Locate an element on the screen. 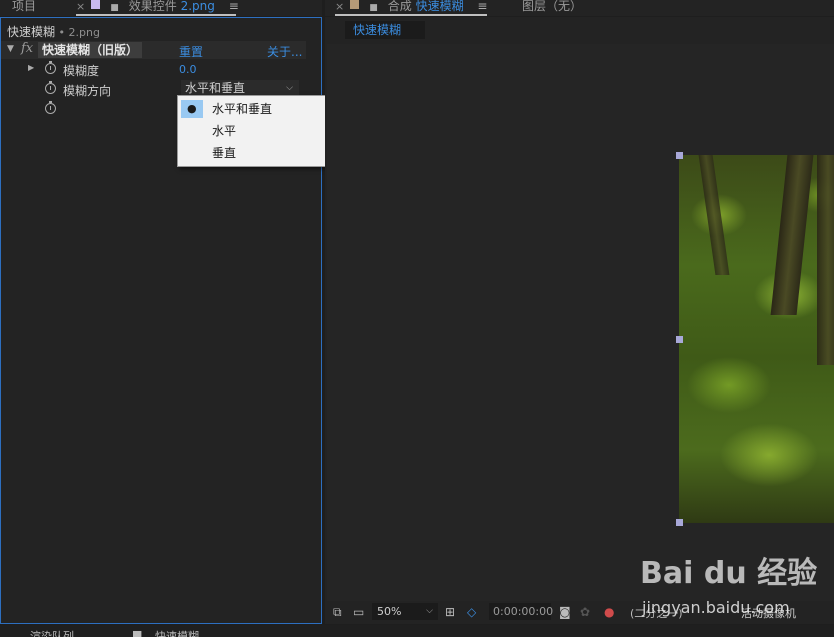 This screenshot has width=834, height=637. monitor-icon: ▭ is located at coordinates (358, 612).